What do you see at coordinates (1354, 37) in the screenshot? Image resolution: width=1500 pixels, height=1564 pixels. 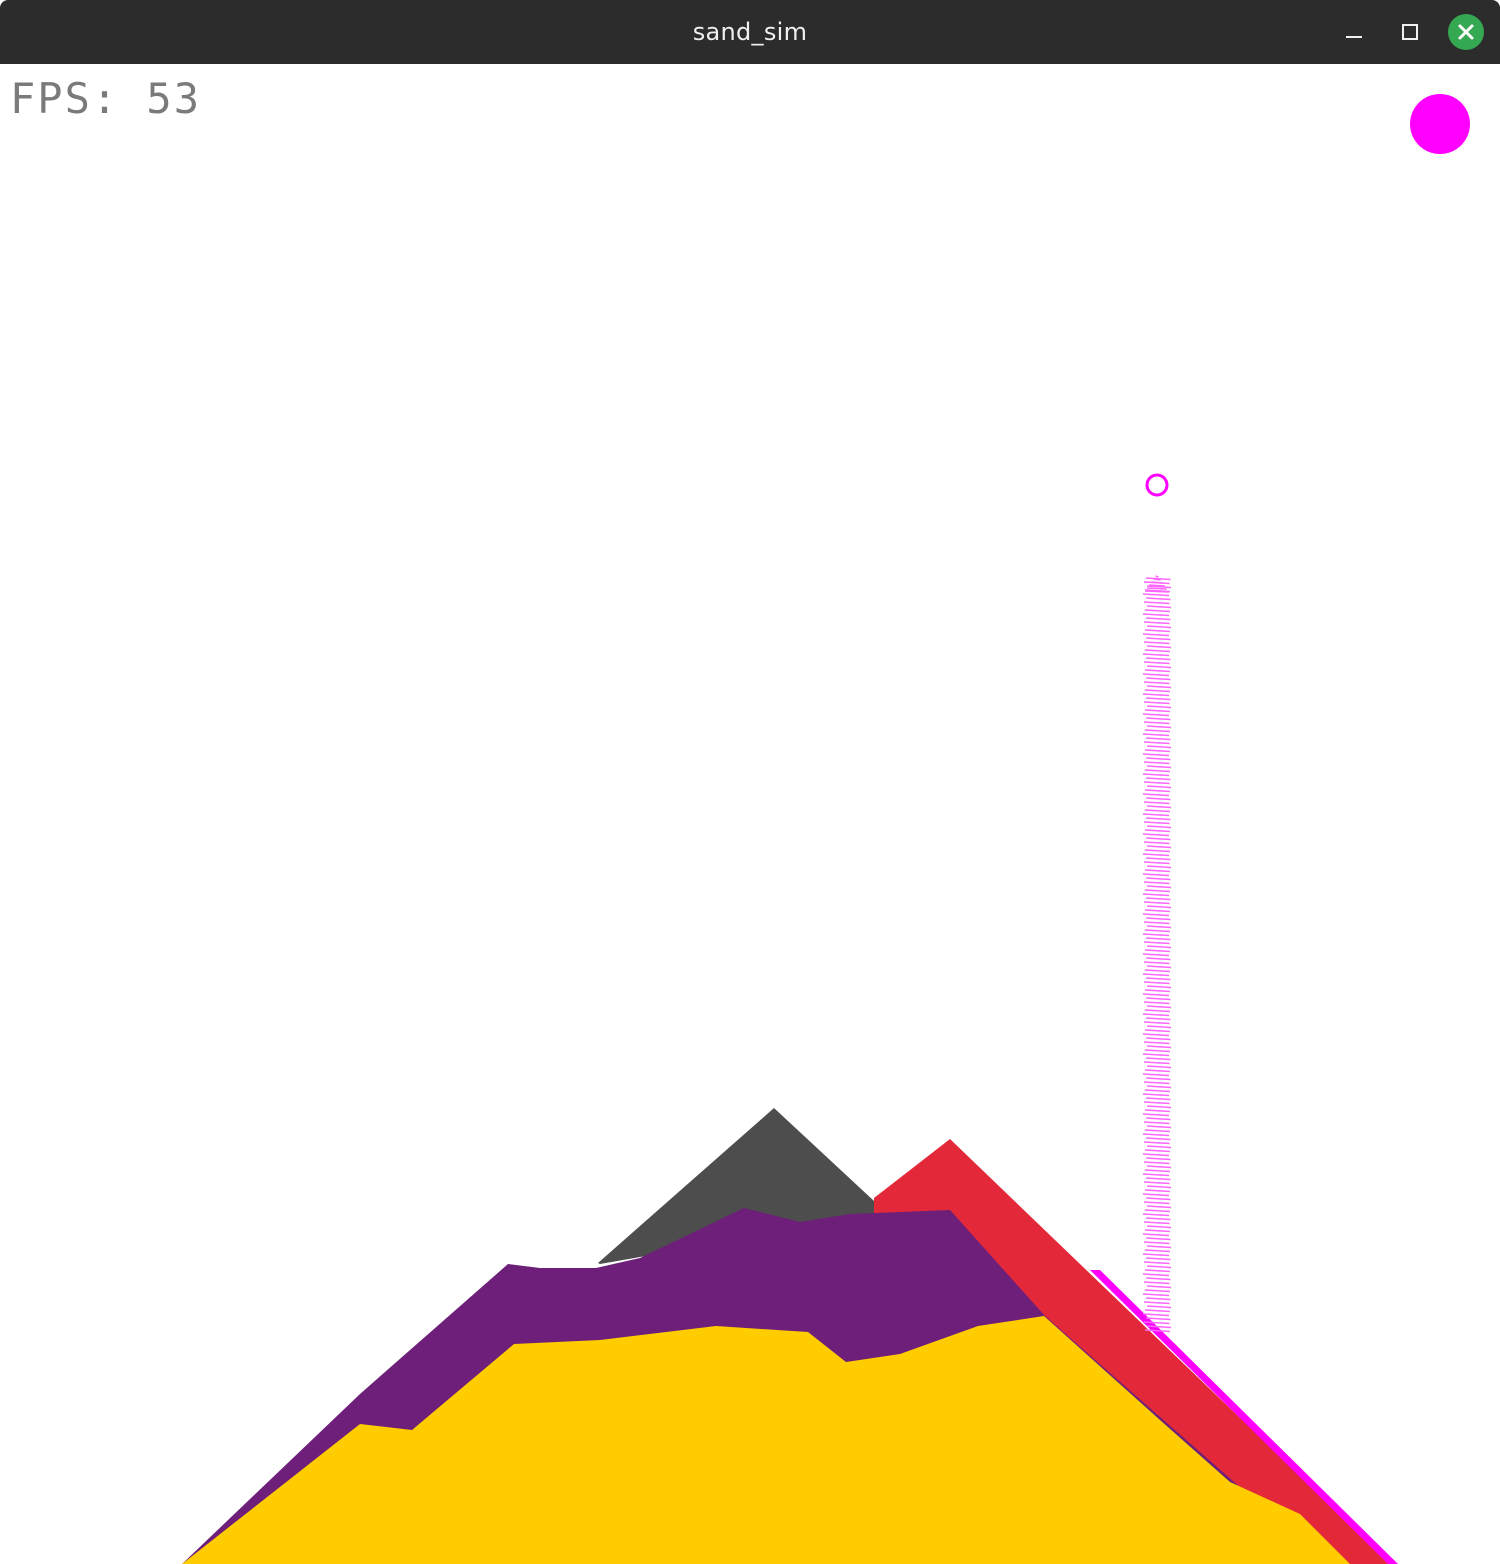 I see `minimize-icon` at bounding box center [1354, 37].